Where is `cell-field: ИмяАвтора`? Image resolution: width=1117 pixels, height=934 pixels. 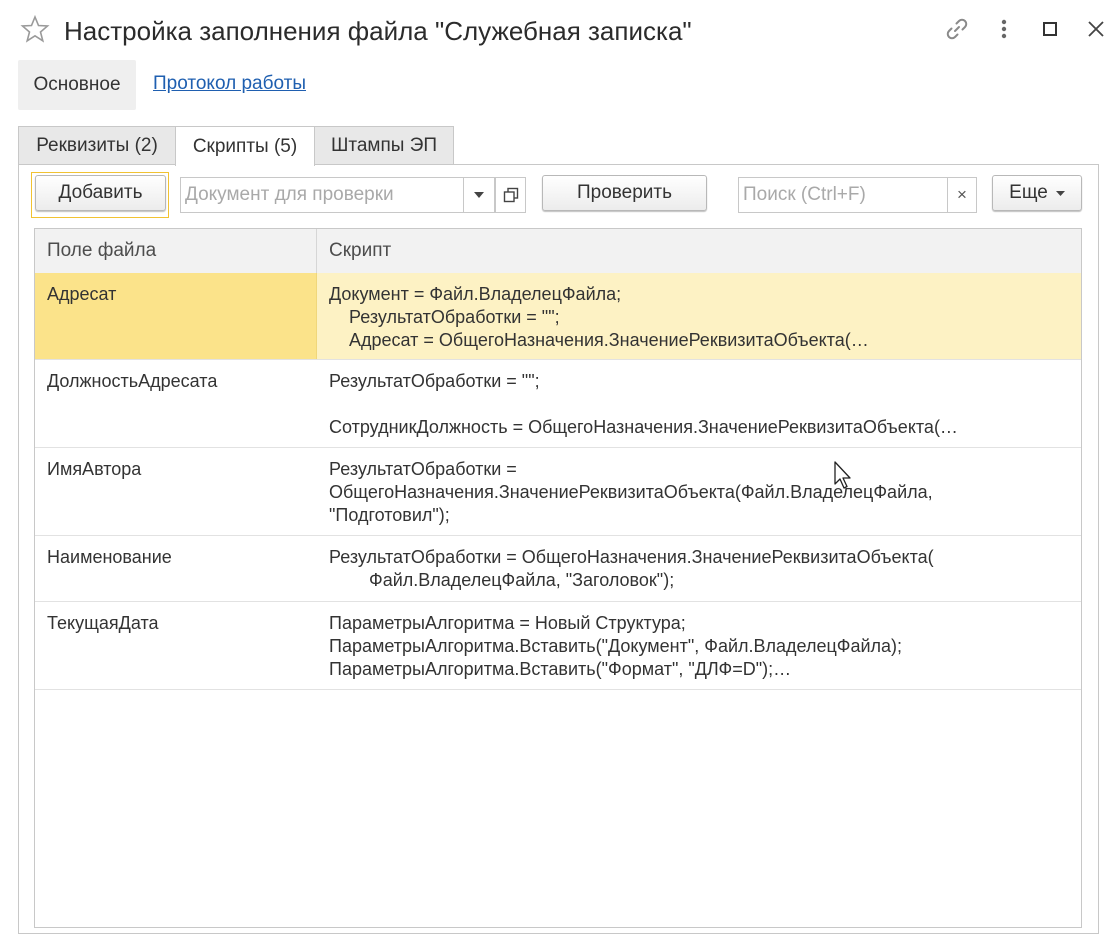 cell-field: ИмяАвтора is located at coordinates (94, 469).